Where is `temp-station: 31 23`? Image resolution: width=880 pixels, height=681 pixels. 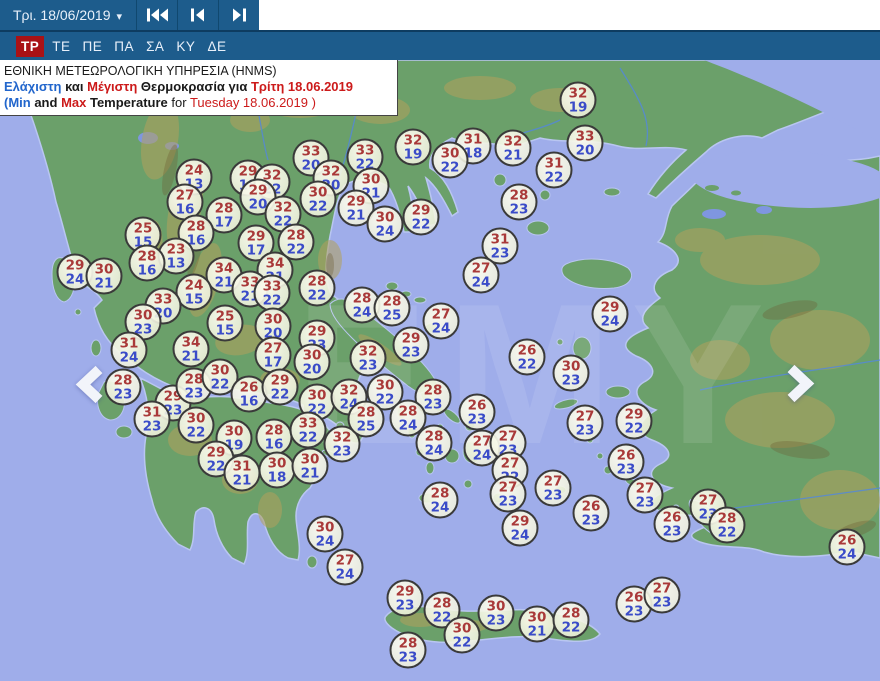
temp-station: 31 23 is located at coordinates (152, 419).